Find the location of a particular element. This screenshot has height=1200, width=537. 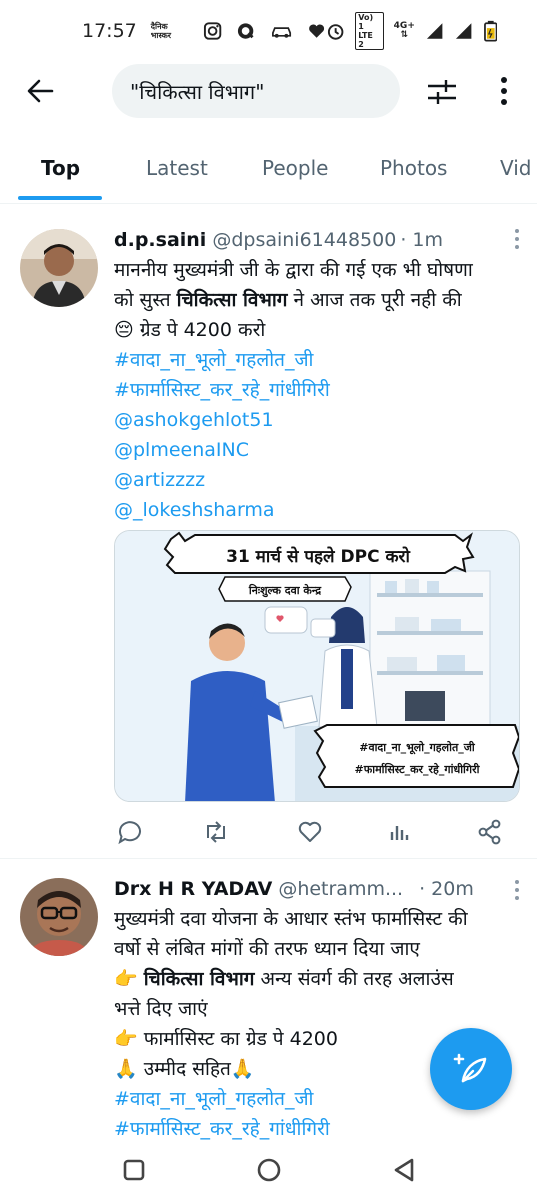

battery-icon is located at coordinates (490, 31).